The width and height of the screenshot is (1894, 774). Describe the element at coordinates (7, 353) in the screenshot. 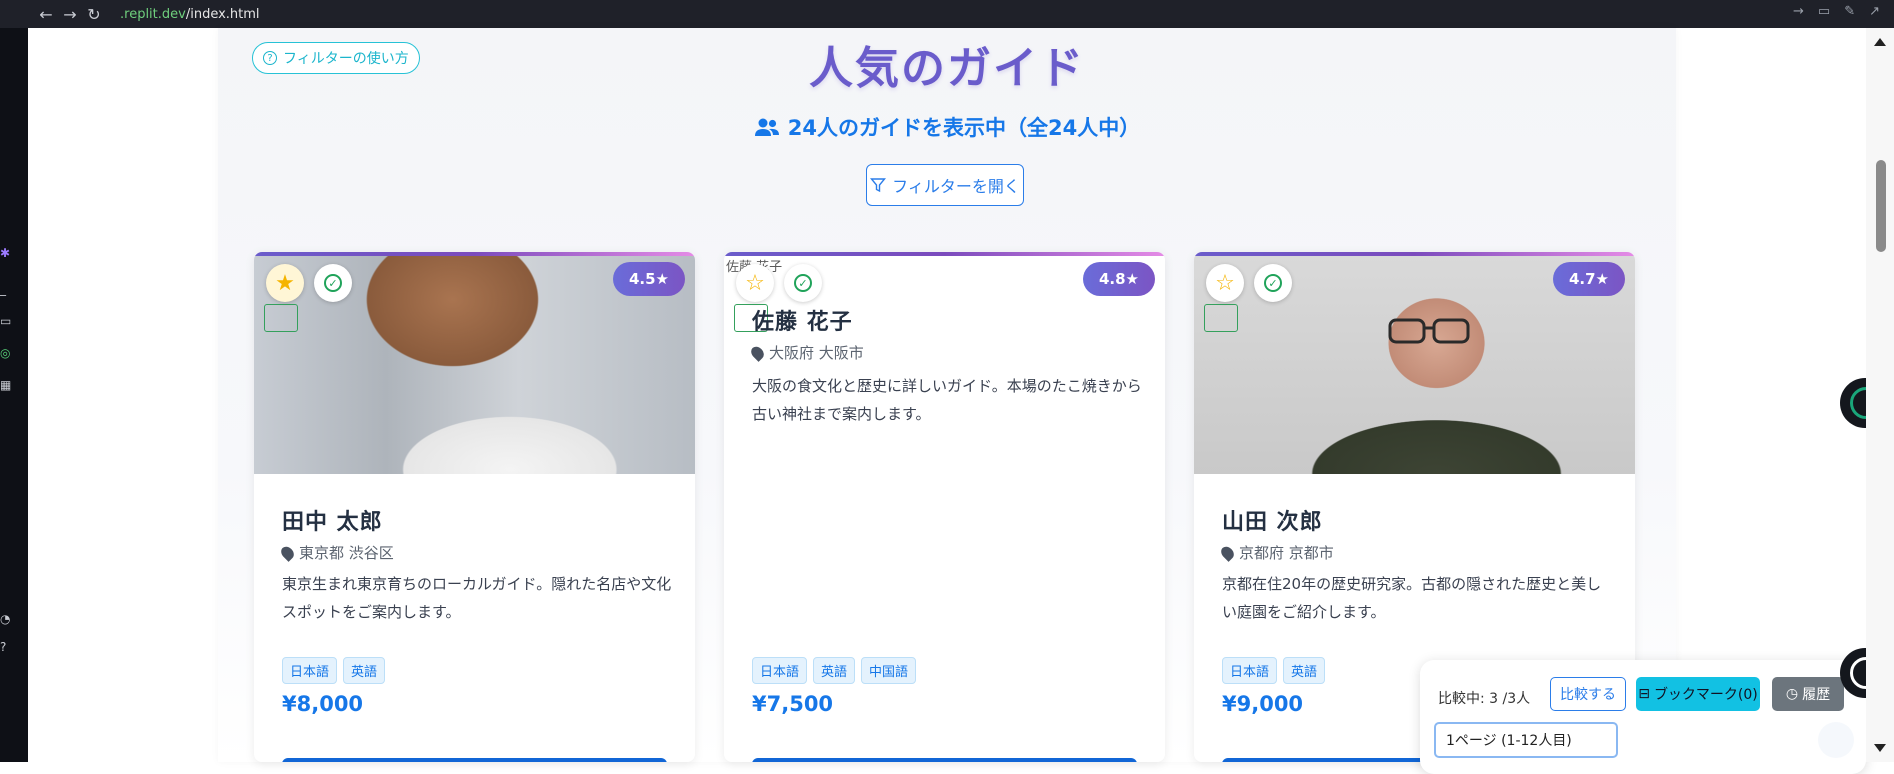

I see `globe-icon: ◎` at that location.